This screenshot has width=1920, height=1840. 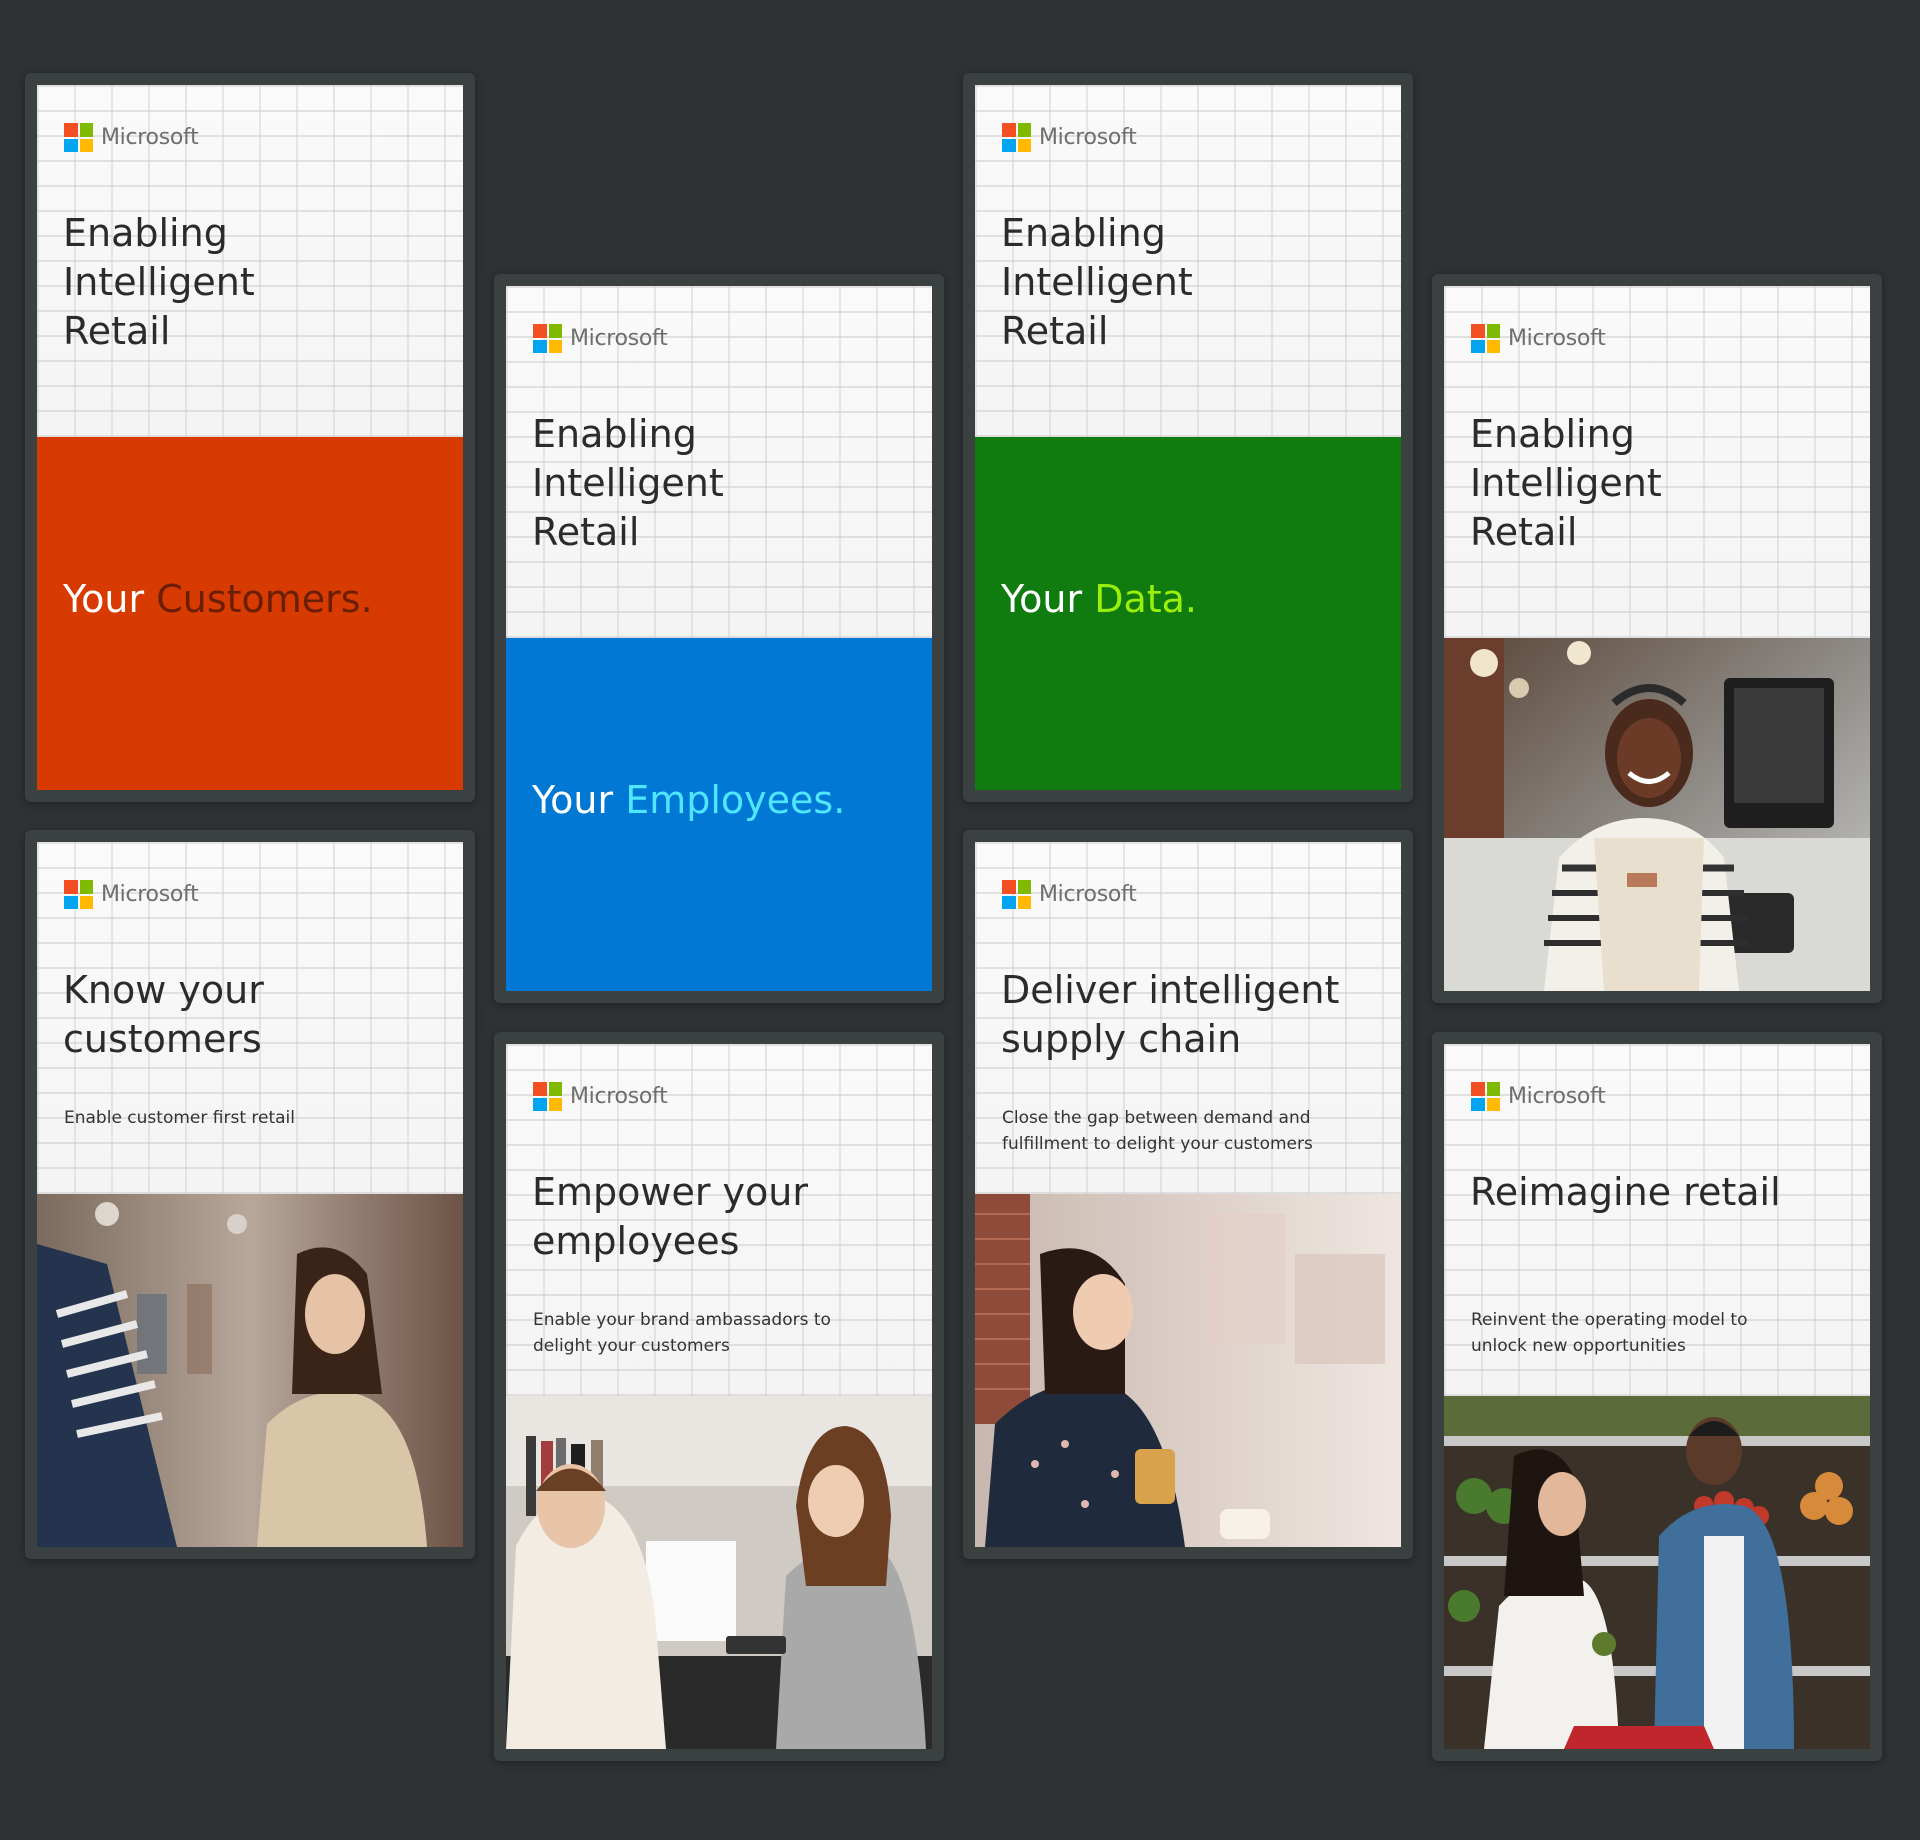 I want to click on color-block: Your Data., so click(x=1188, y=613).